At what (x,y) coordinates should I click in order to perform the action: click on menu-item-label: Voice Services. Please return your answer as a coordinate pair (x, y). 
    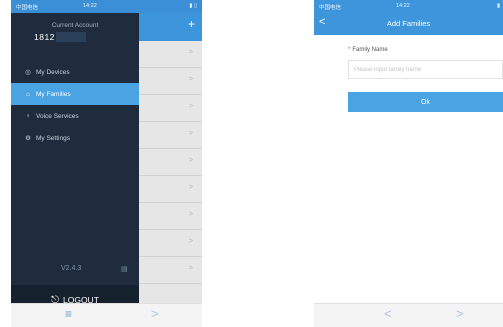
    Looking at the image, I should click on (57, 116).